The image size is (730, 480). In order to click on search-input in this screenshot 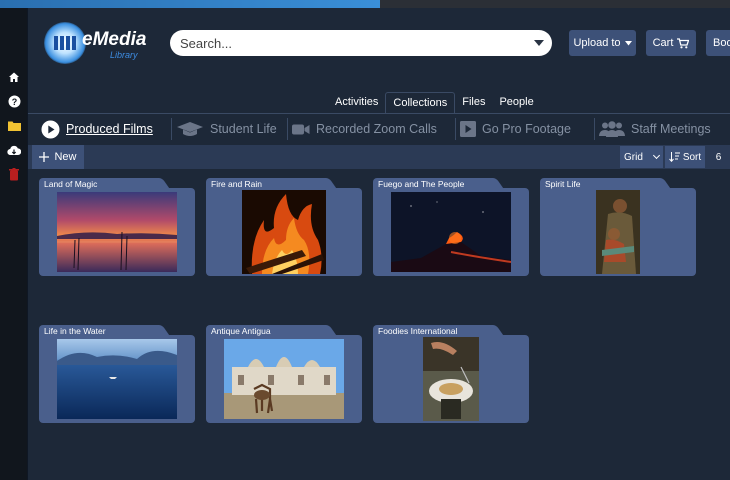, I will do `click(350, 43)`.